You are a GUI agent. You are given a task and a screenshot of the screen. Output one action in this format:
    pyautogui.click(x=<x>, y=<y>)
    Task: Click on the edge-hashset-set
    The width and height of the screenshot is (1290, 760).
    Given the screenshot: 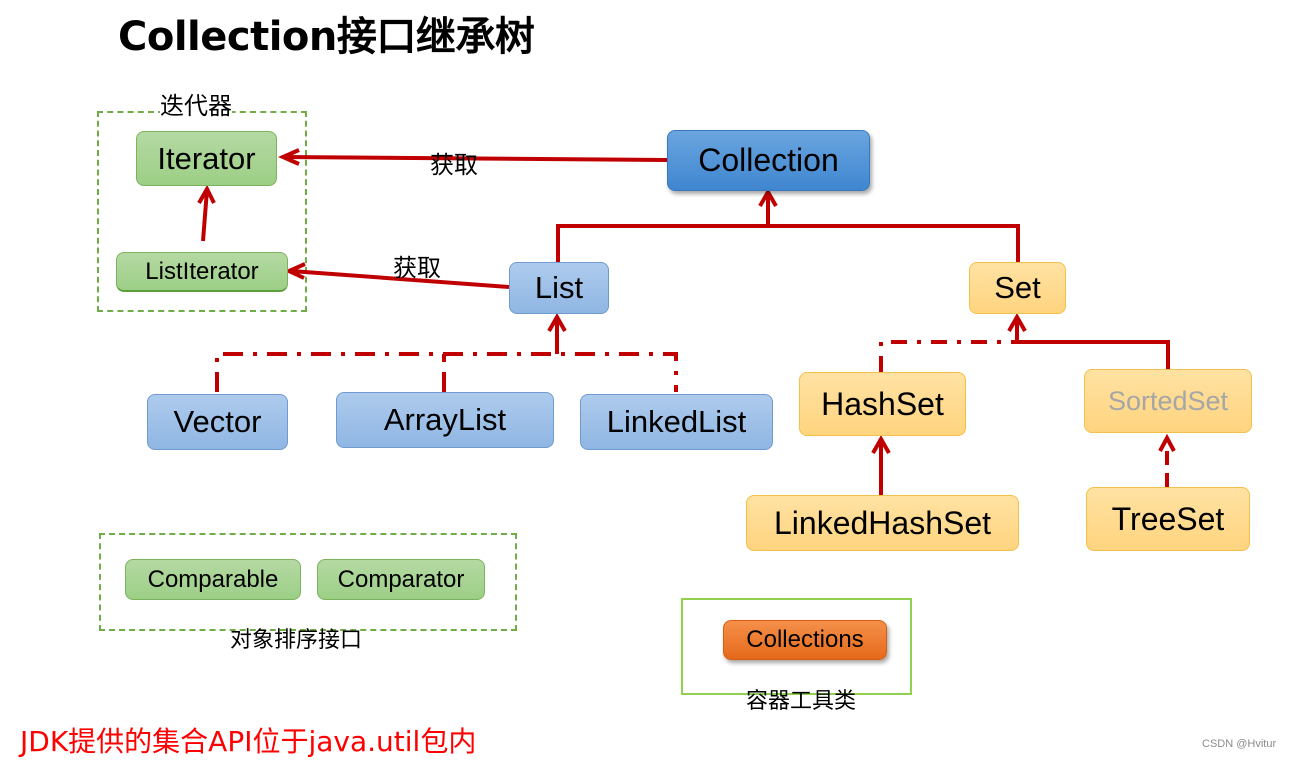 What is the action you would take?
    pyautogui.click(x=948, y=356)
    